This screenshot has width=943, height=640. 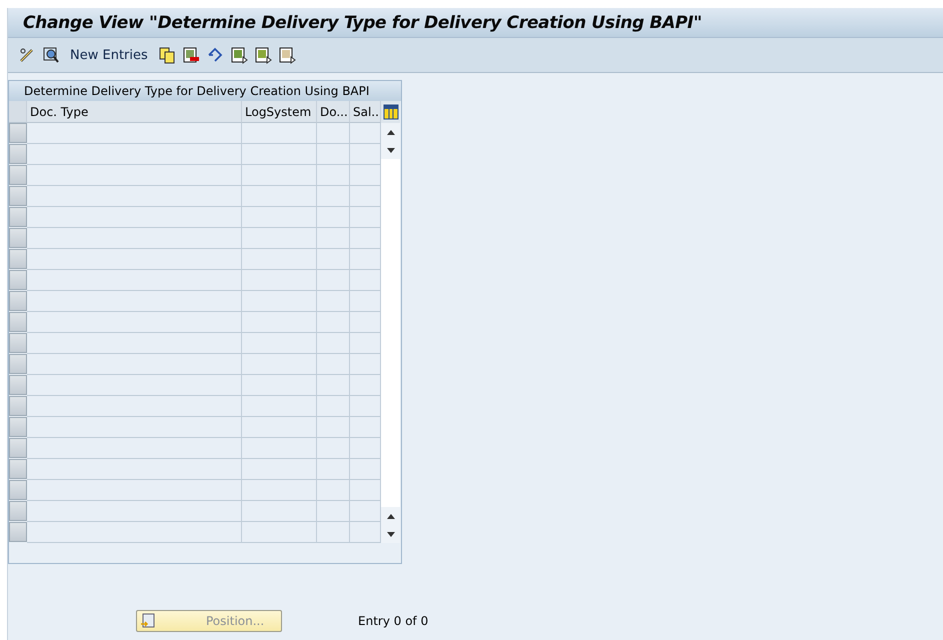 What do you see at coordinates (134, 112) in the screenshot?
I see `column-header: Doc. Type` at bounding box center [134, 112].